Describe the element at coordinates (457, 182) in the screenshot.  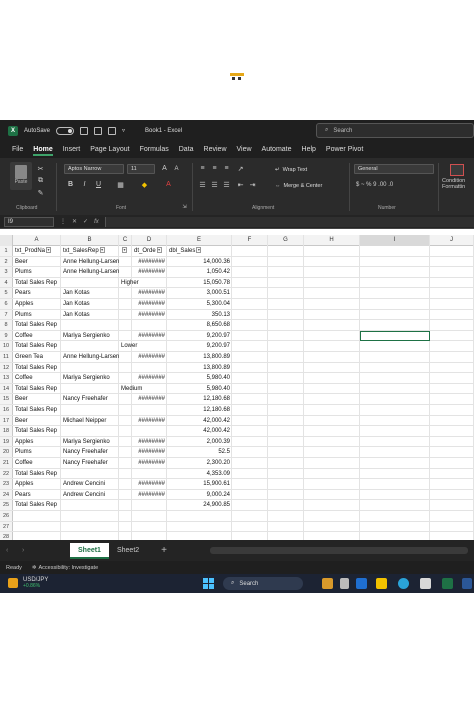
I see `conditional-formatting-button: Condition Formattin` at that location.